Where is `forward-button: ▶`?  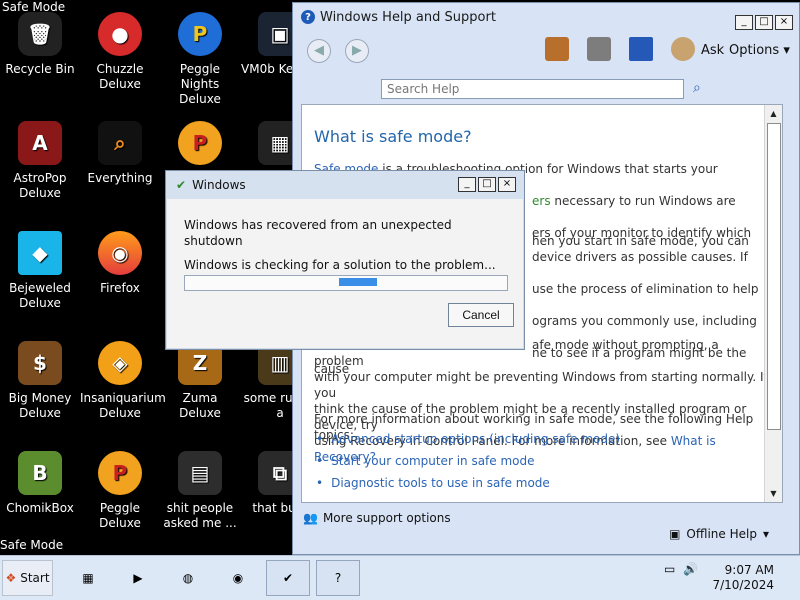
forward-button: ▶ is located at coordinates (357, 51).